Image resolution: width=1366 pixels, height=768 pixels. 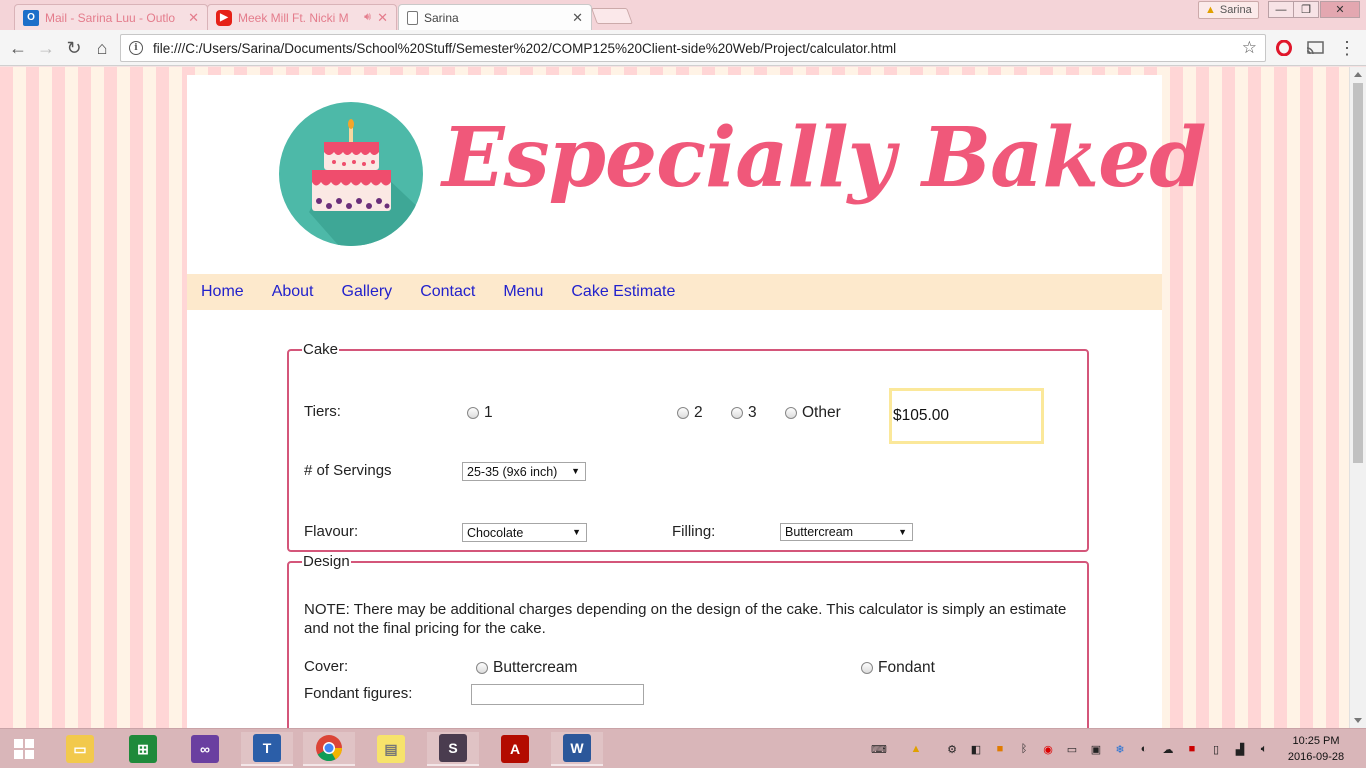 What do you see at coordinates (453, 749) in the screenshot?
I see `taskbar-slack: S` at bounding box center [453, 749].